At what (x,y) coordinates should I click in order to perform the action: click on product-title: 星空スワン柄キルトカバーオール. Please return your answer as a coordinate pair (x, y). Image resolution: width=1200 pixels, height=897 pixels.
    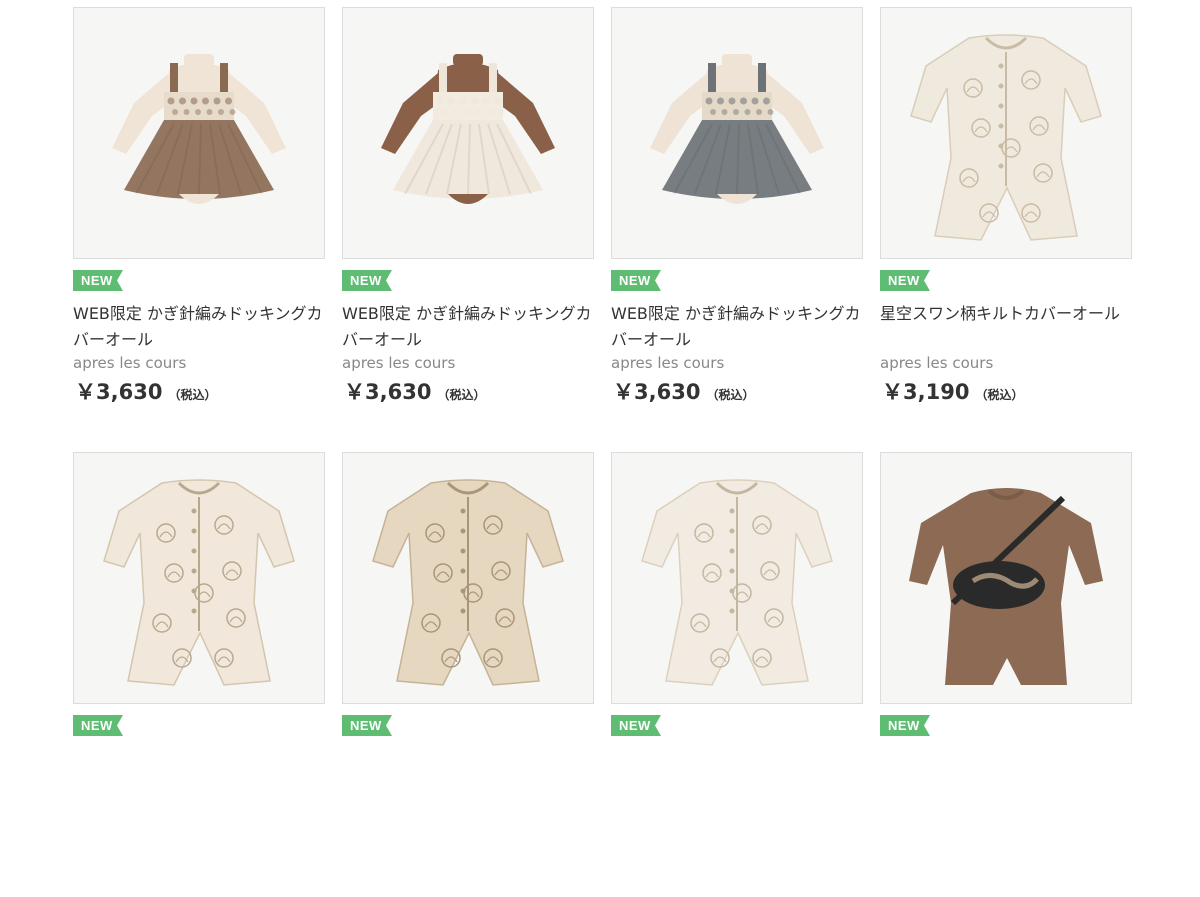
    Looking at the image, I should click on (1006, 314).